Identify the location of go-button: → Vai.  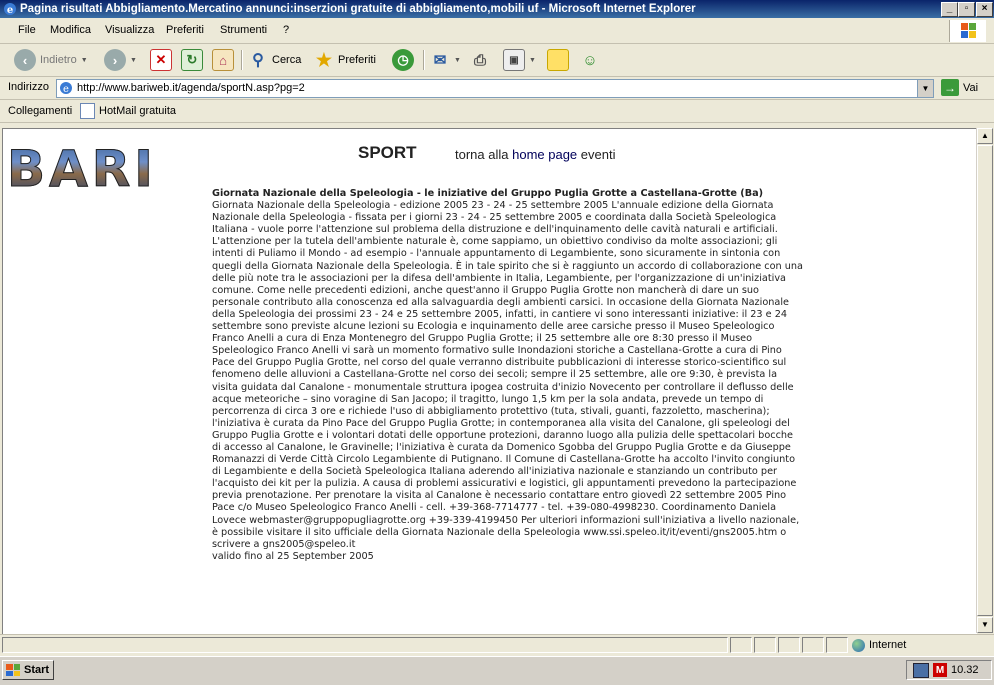
(959, 87).